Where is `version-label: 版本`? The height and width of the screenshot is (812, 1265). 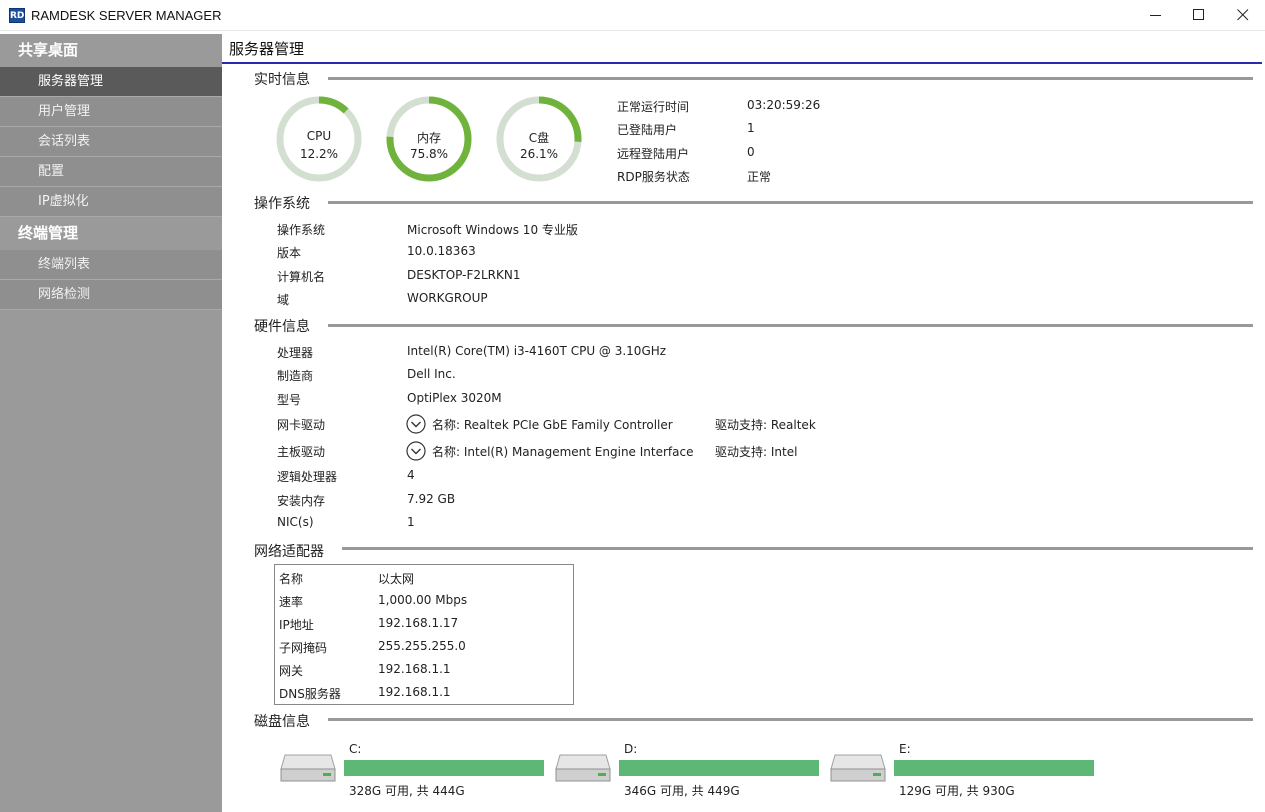
version-label: 版本 is located at coordinates (289, 253).